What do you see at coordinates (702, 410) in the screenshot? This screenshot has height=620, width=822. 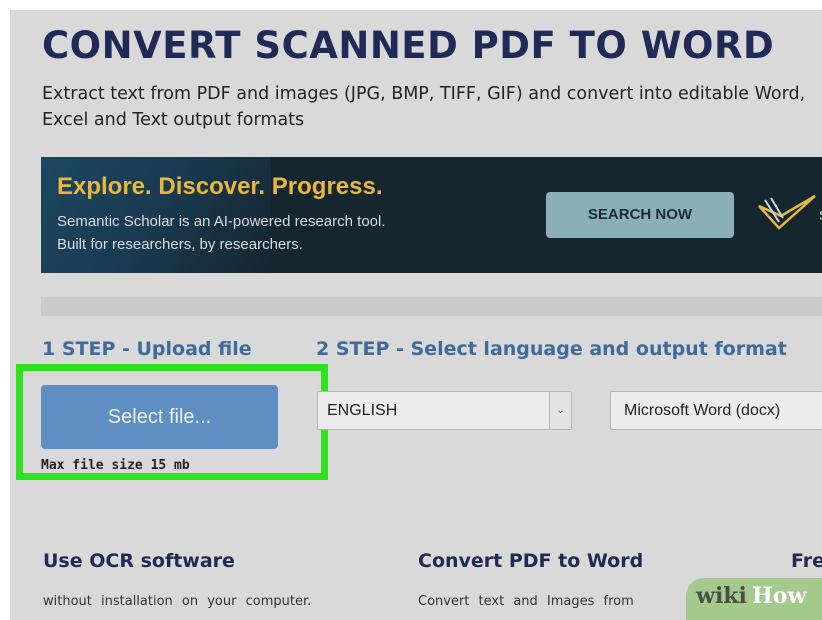 I see `output-format-selected-value: Microsoft Word (docx)` at bounding box center [702, 410].